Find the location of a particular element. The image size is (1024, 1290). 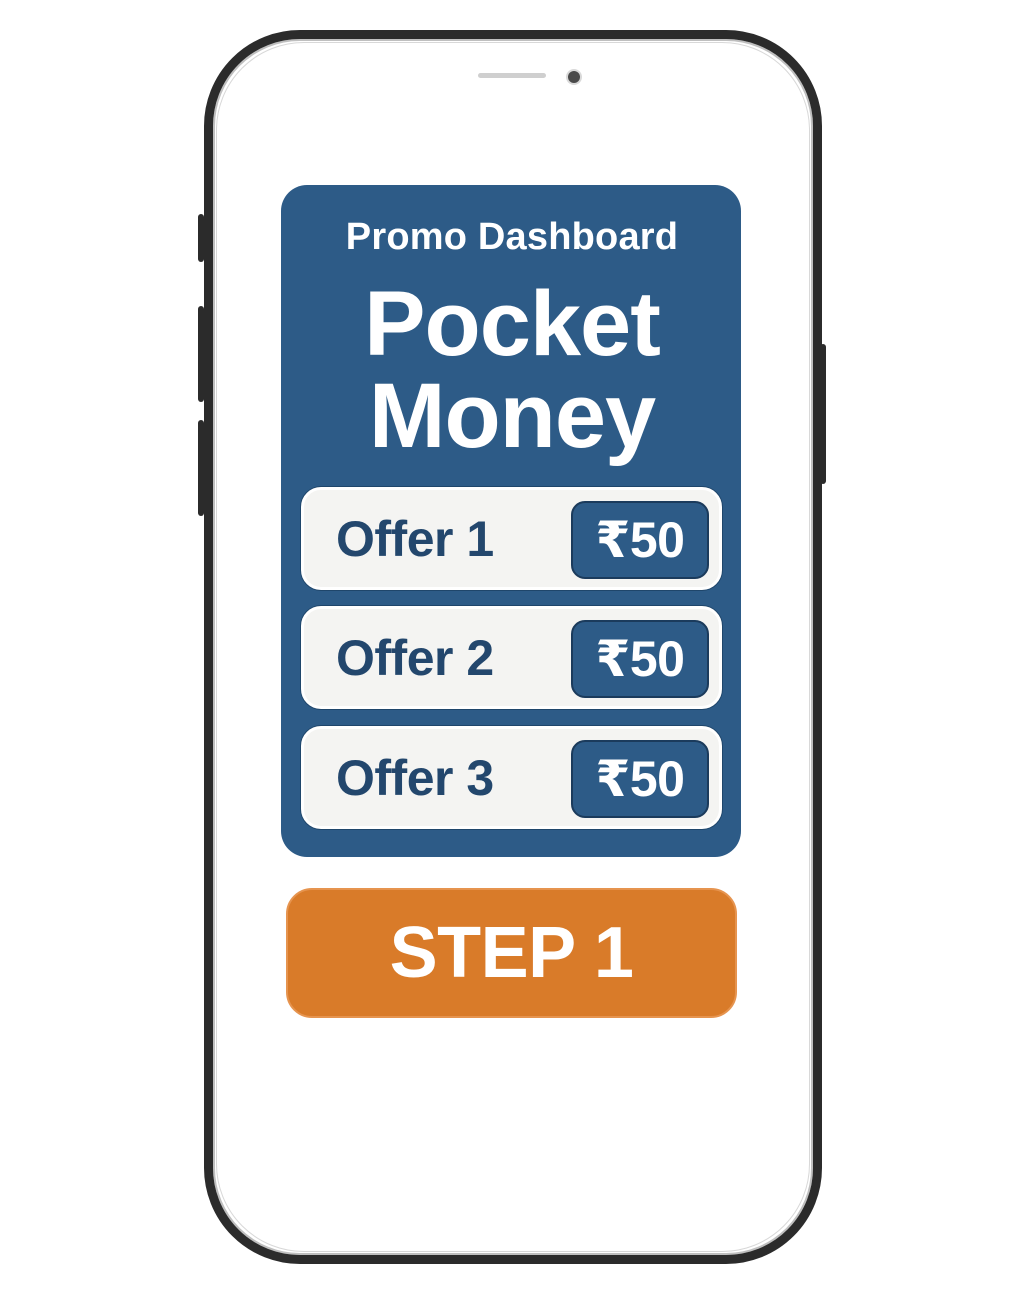

offer-row-1: Offer 1 ₹50 is located at coordinates (511, 538).